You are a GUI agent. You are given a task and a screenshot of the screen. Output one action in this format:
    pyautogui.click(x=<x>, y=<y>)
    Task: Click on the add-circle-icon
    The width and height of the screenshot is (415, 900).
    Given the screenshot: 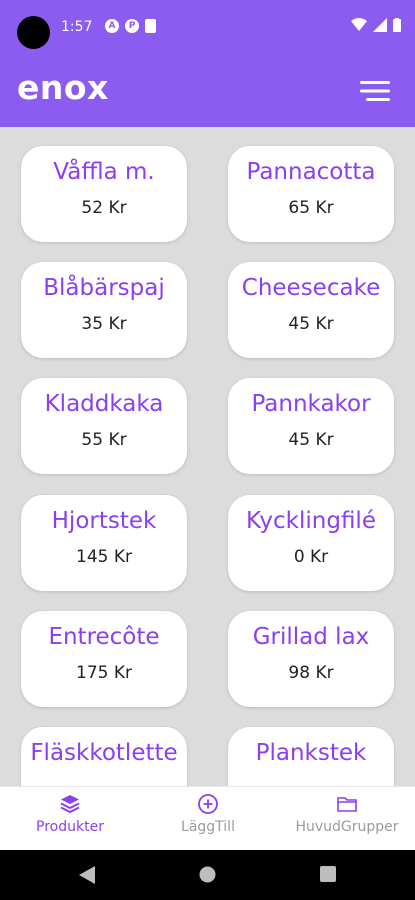 What is the action you would take?
    pyautogui.click(x=208, y=804)
    